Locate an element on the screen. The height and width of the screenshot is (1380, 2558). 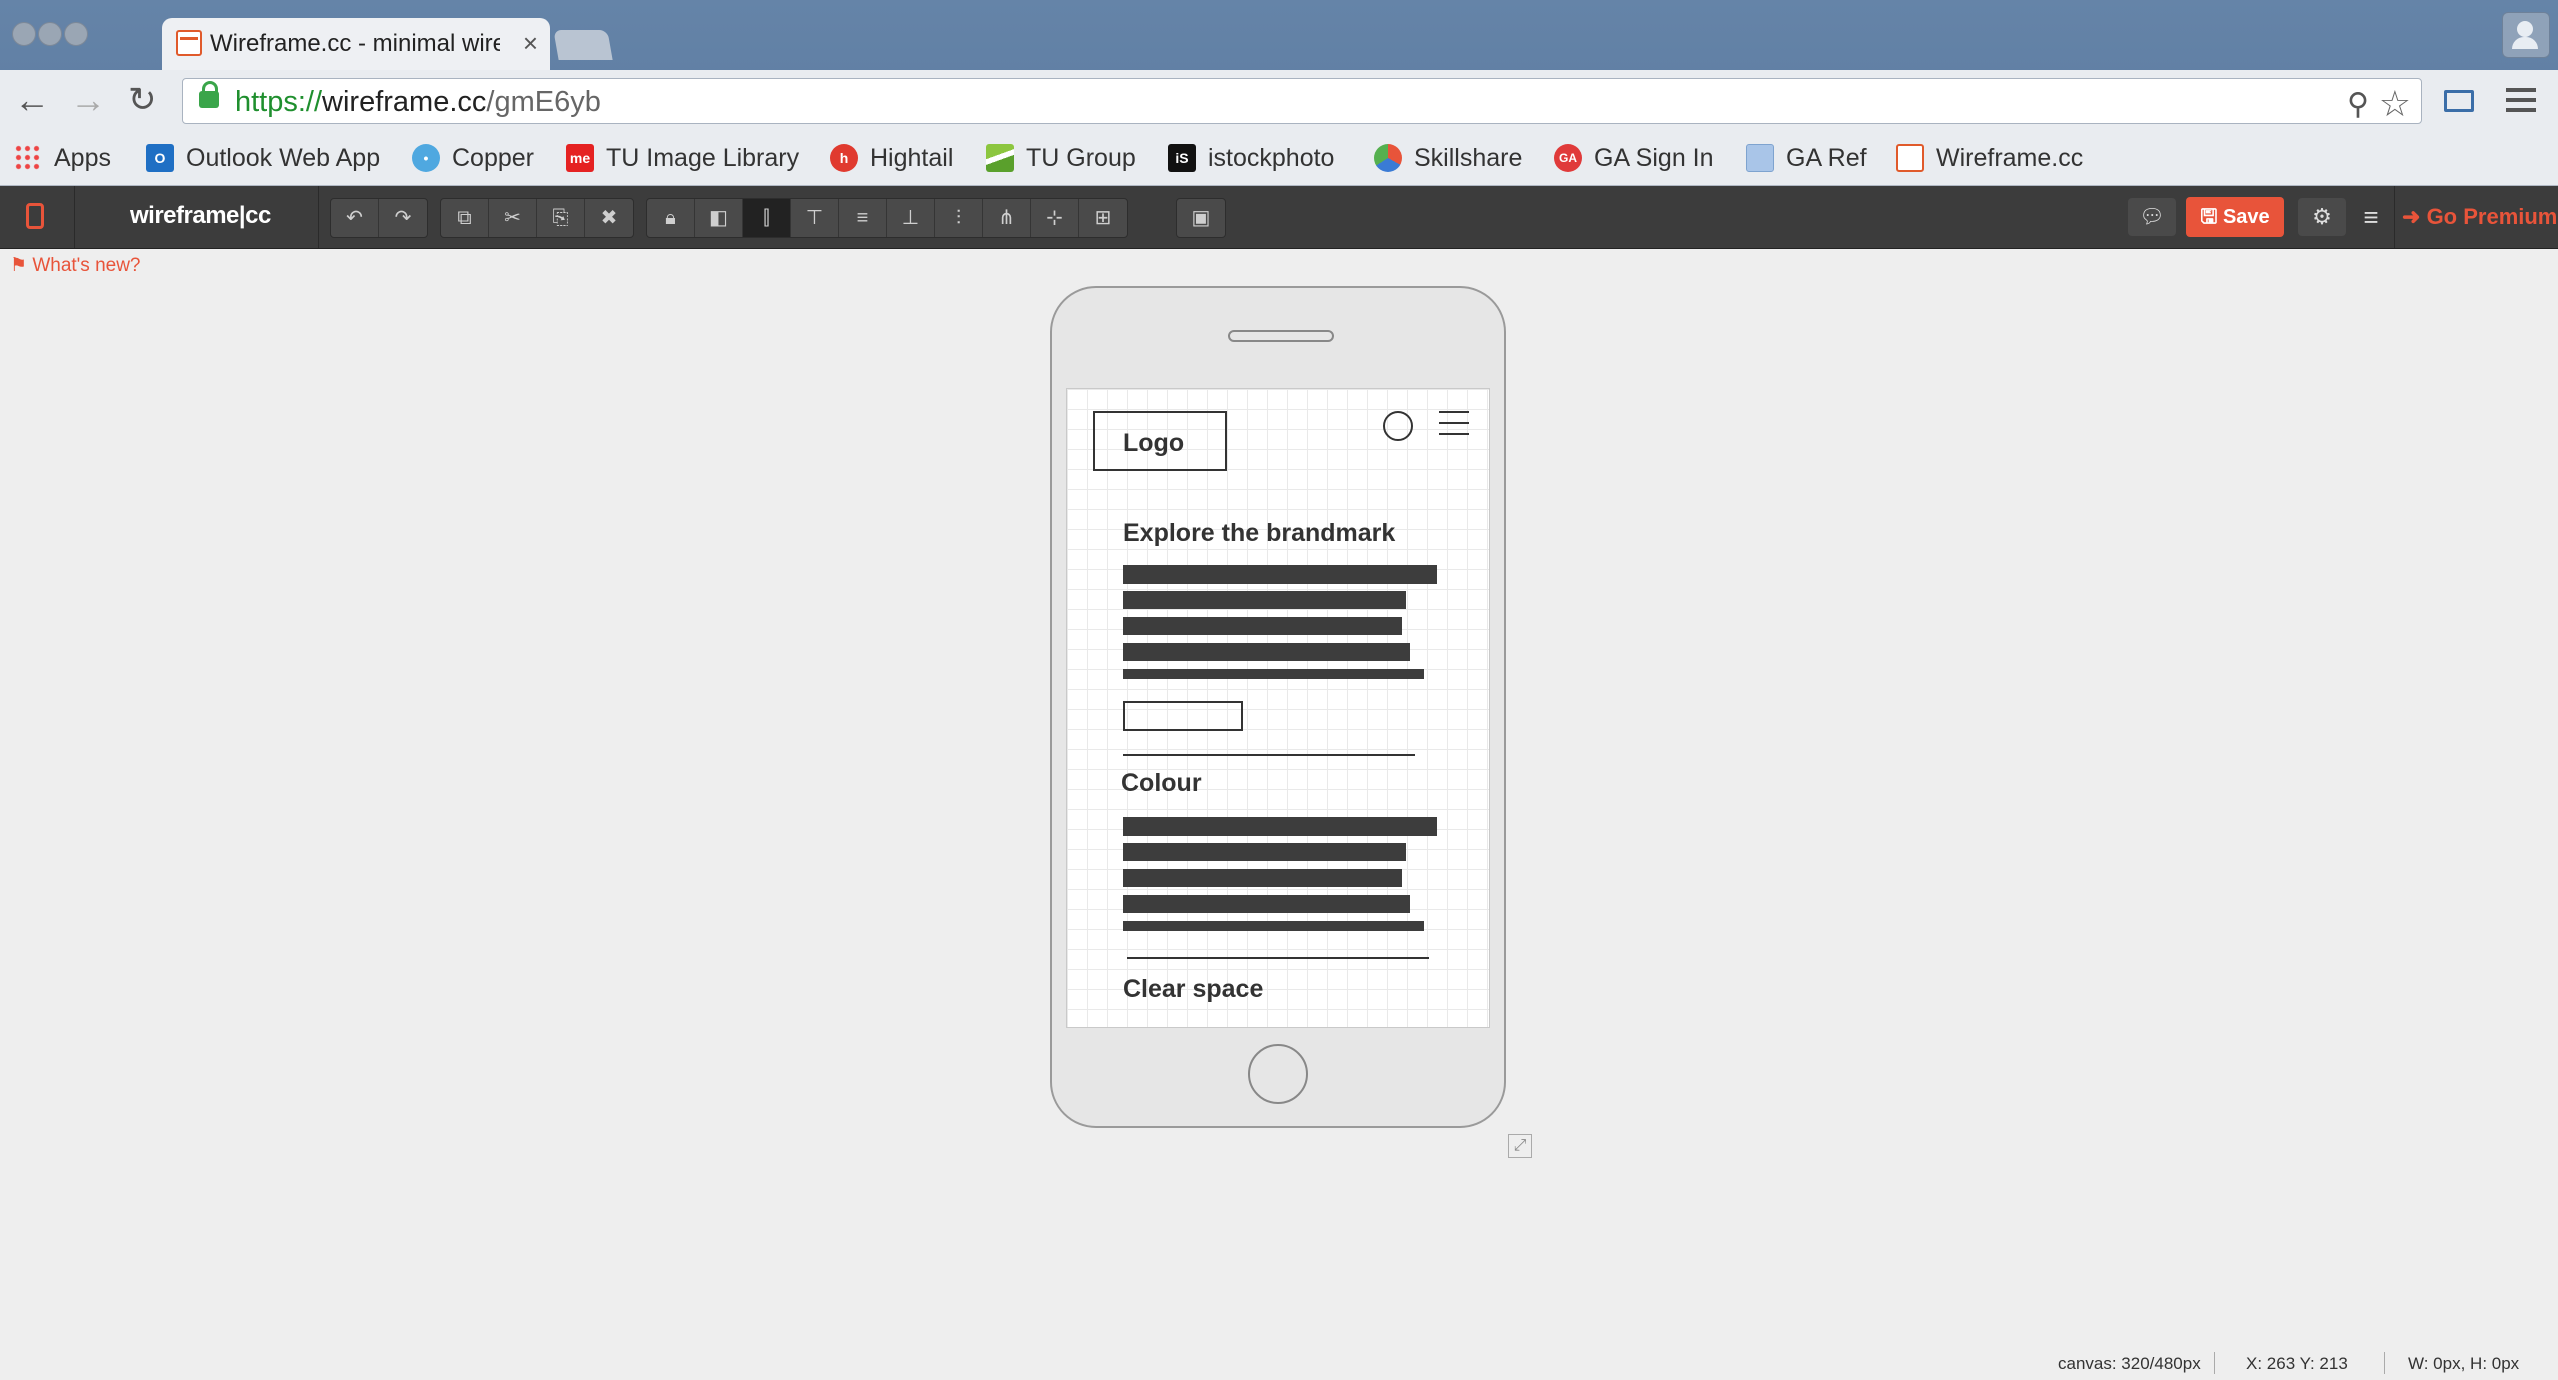
save-button: 🖫︎ Save is located at coordinates (2235, 217).